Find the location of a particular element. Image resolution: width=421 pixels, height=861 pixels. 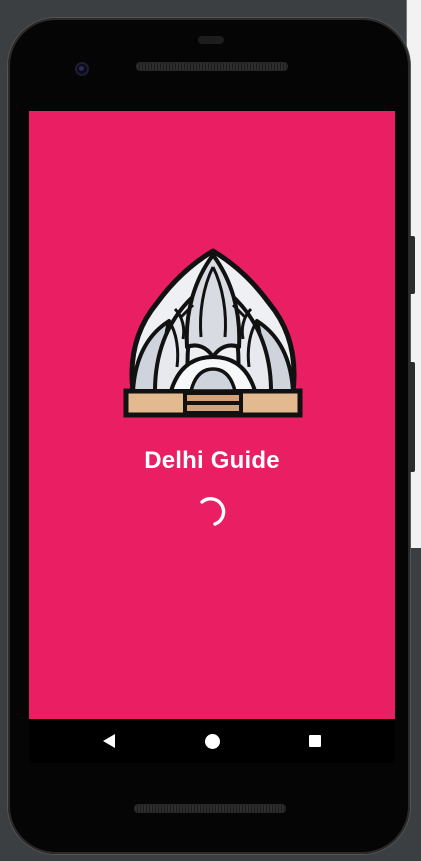

front-camera-icon is located at coordinates (82, 69).